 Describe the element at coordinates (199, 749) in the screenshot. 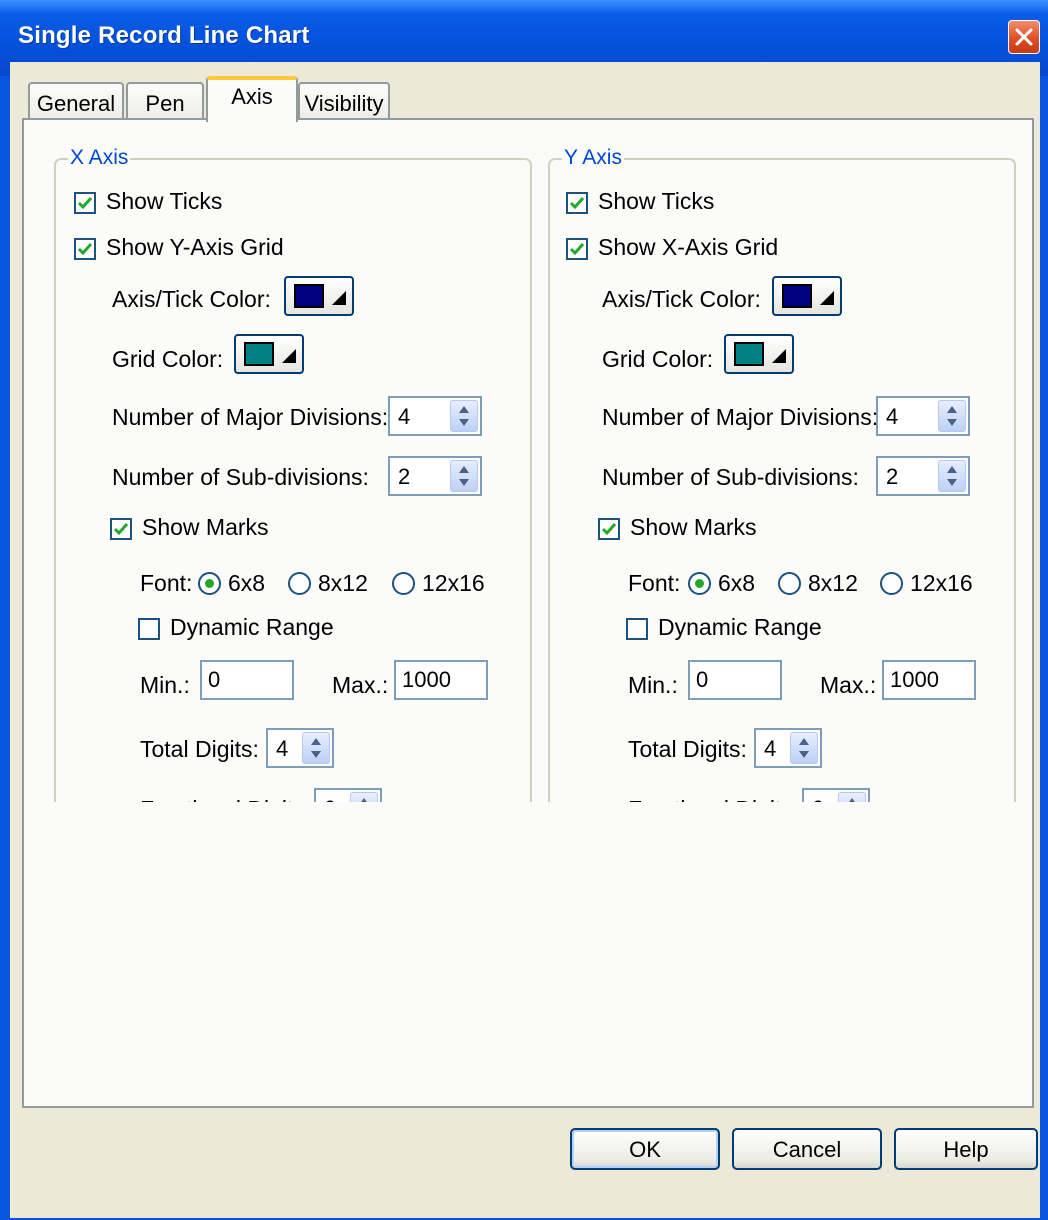

I see `x-total-digits-label: Total Digits:` at that location.